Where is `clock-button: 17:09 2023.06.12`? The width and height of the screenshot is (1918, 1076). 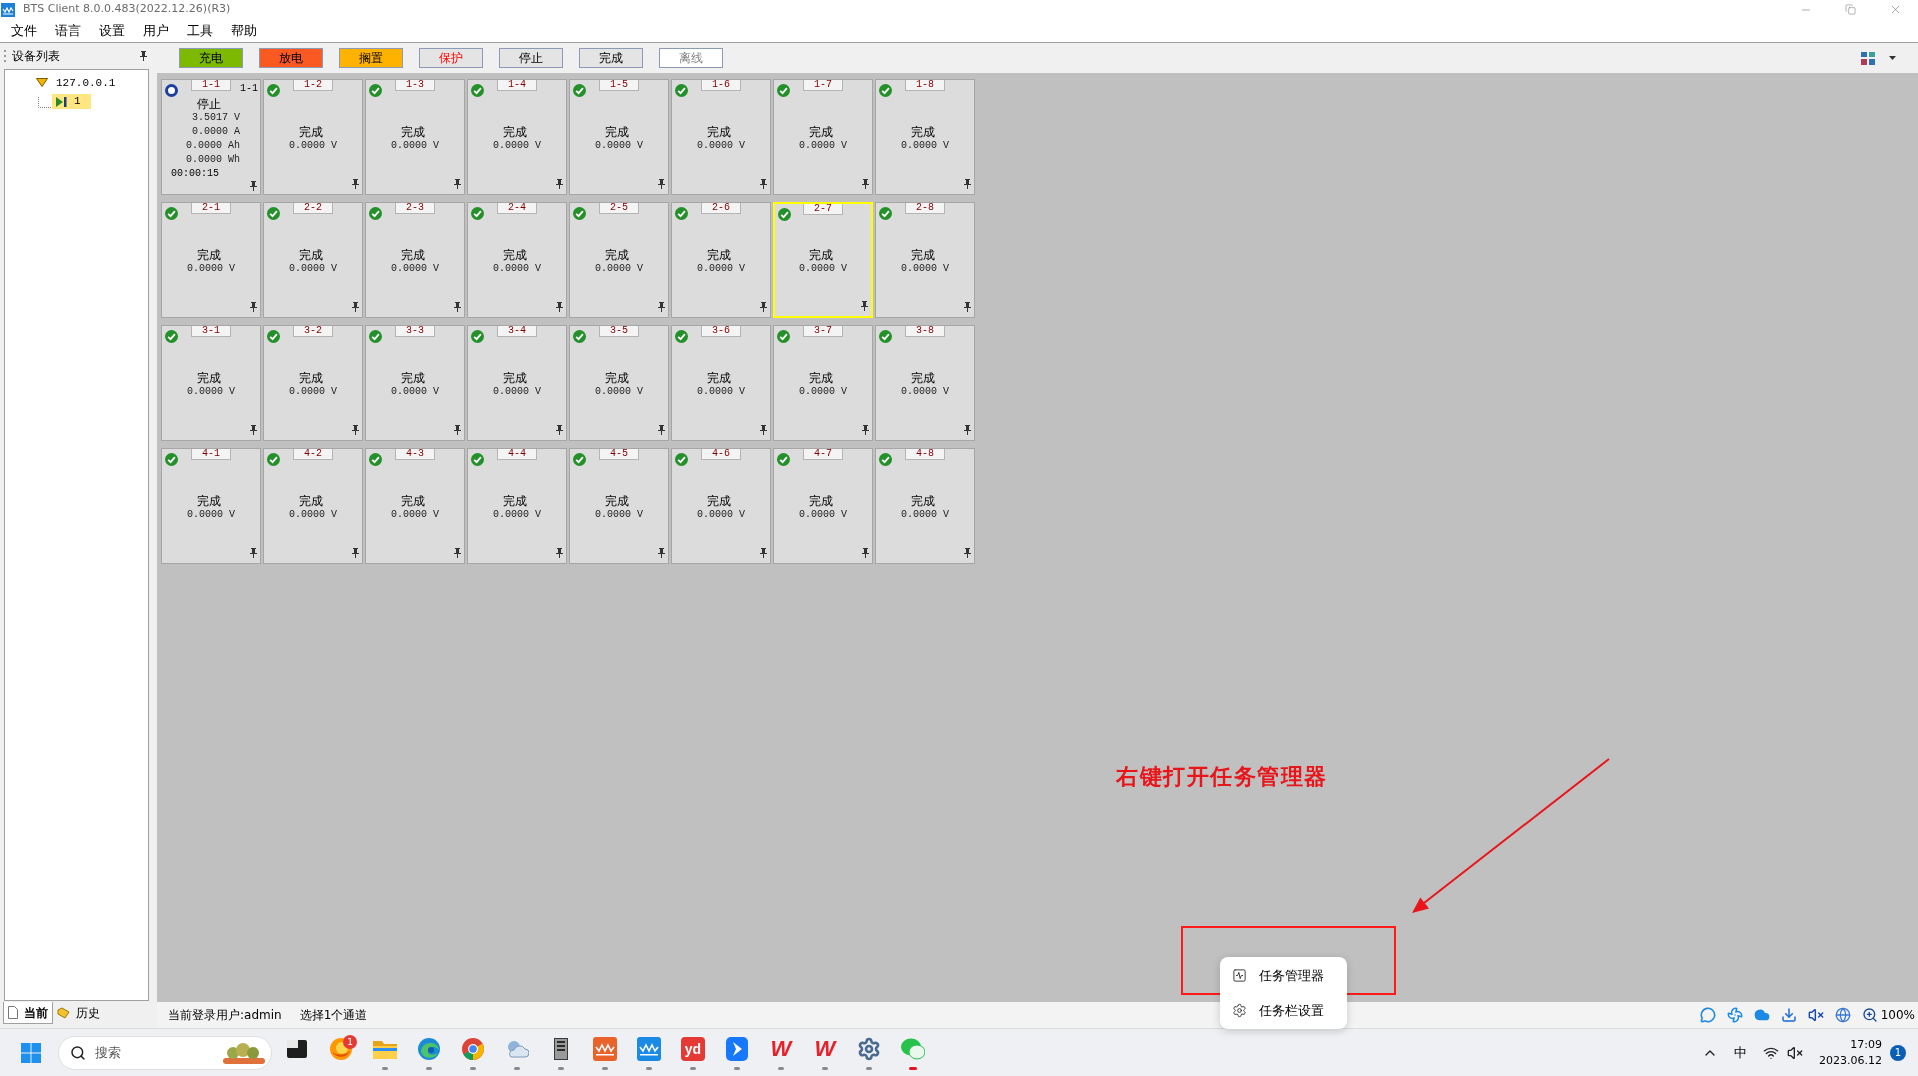
clock-button: 17:09 2023.06.12 is located at coordinates (1850, 1052).